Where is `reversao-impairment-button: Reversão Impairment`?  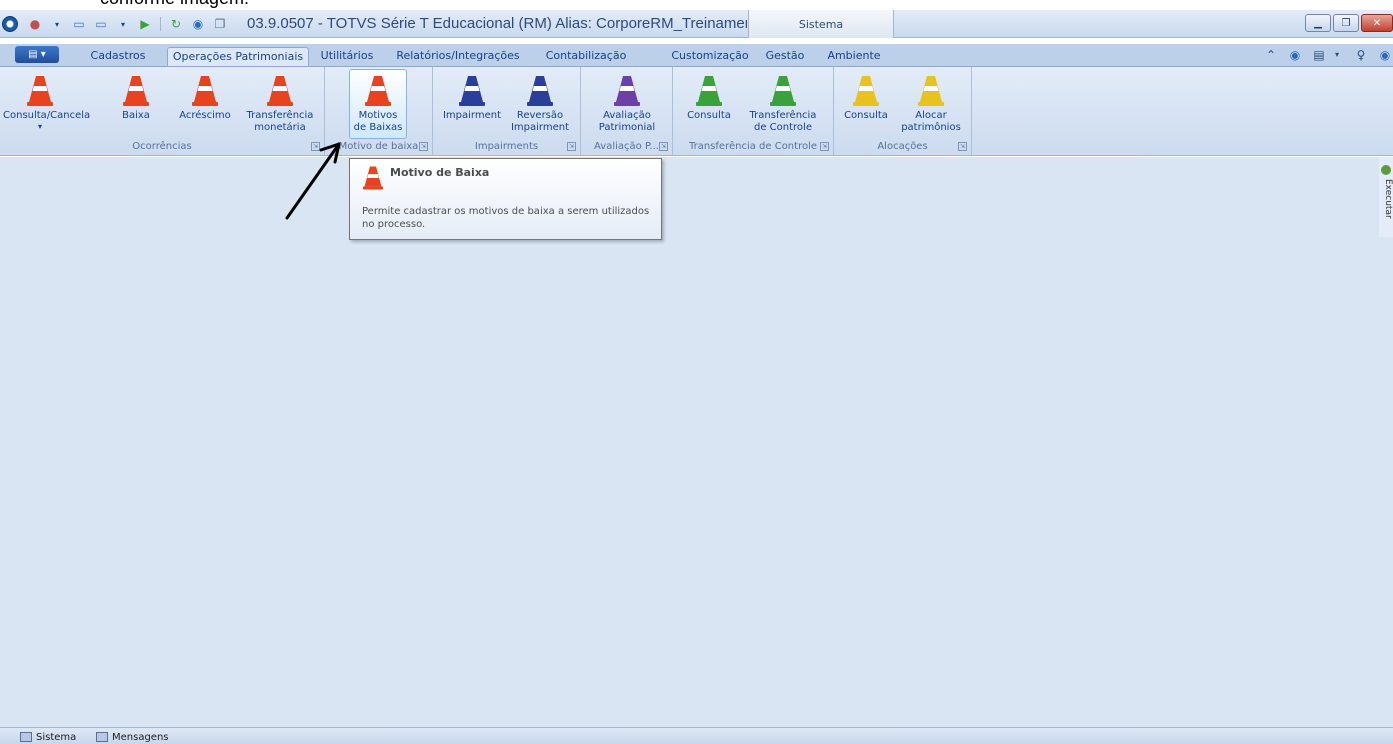
reversao-impairment-button: Reversão Impairment is located at coordinates (540, 104).